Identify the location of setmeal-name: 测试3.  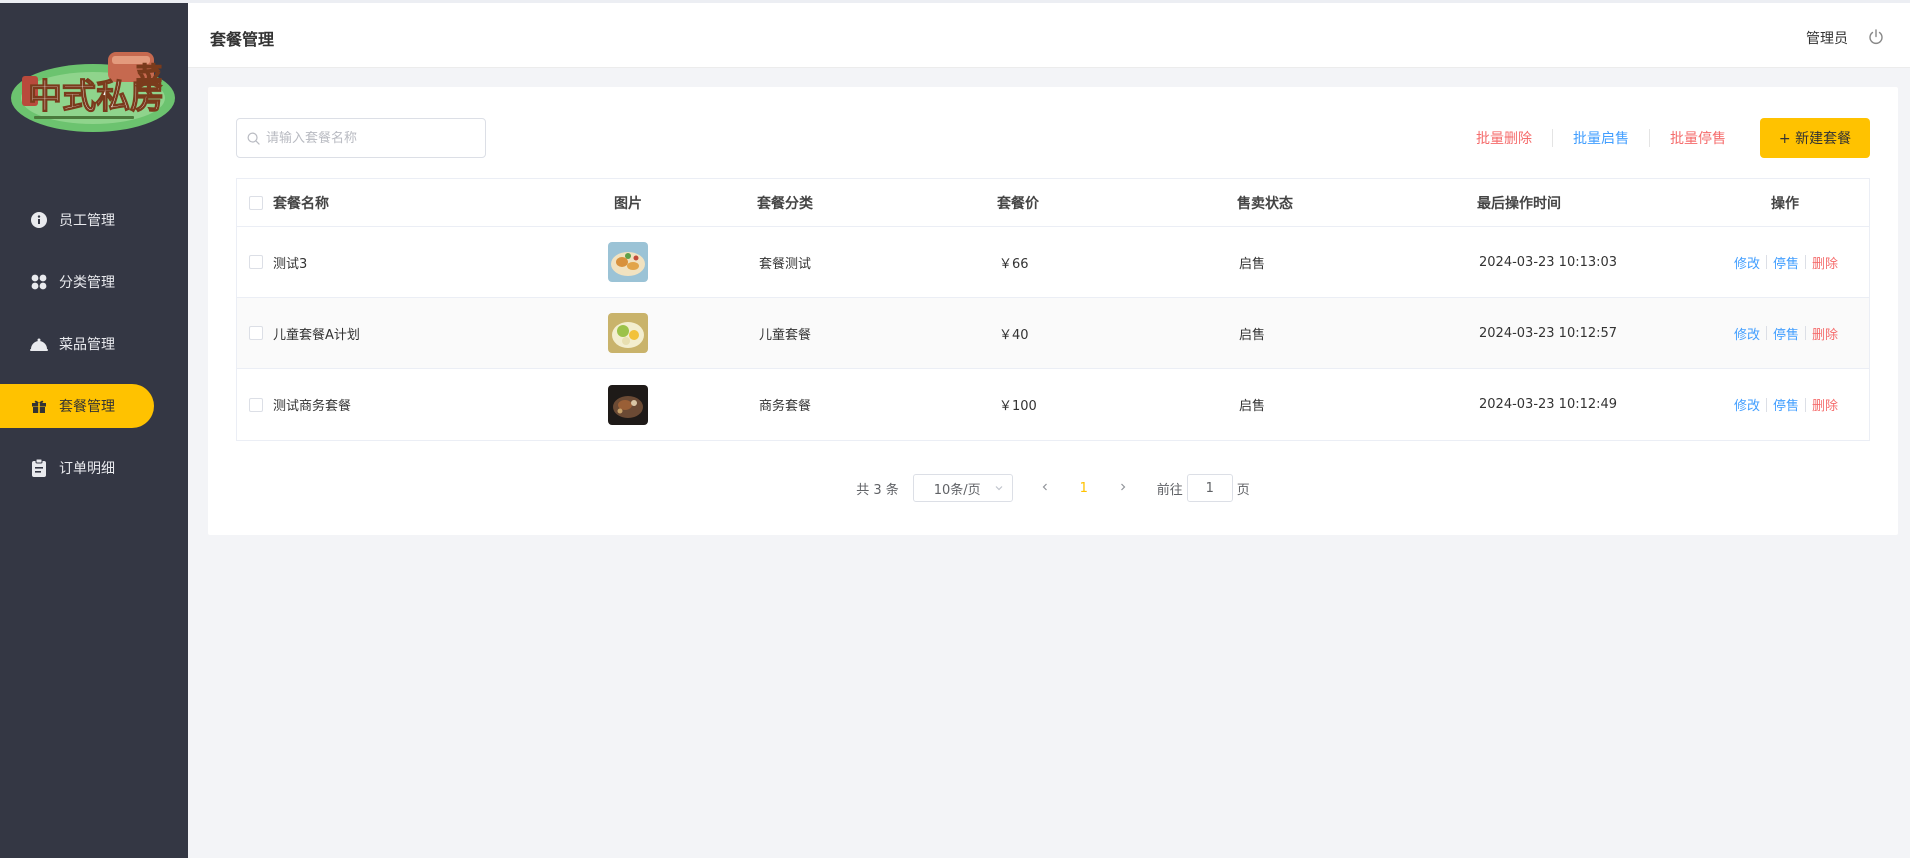
(290, 264).